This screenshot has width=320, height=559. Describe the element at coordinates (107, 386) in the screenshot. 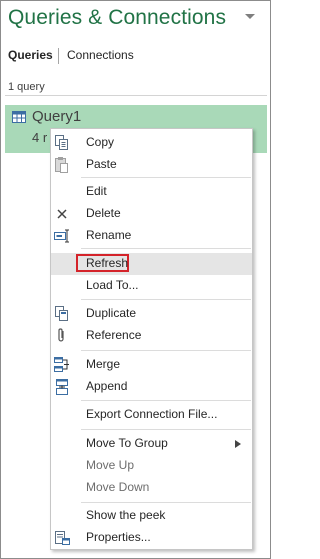

I see `menu-item-label: Append` at that location.